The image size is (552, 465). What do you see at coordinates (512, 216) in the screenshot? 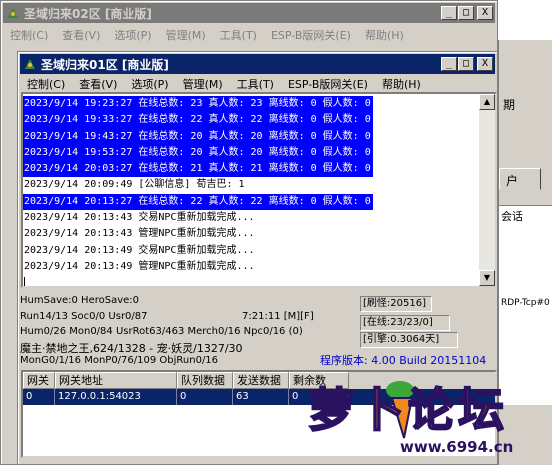
I see `session-header: 会话` at bounding box center [512, 216].